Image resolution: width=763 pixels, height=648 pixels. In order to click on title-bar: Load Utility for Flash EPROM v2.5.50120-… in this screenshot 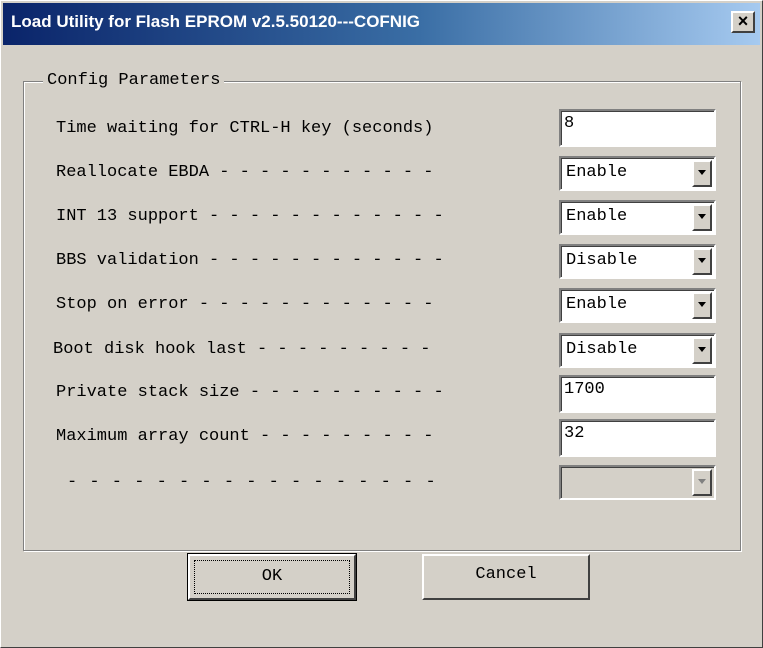, I will do `click(381, 24)`.